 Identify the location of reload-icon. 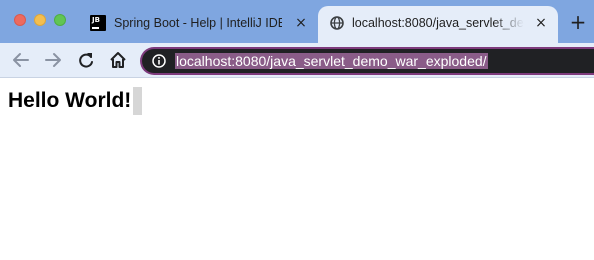
(86, 60).